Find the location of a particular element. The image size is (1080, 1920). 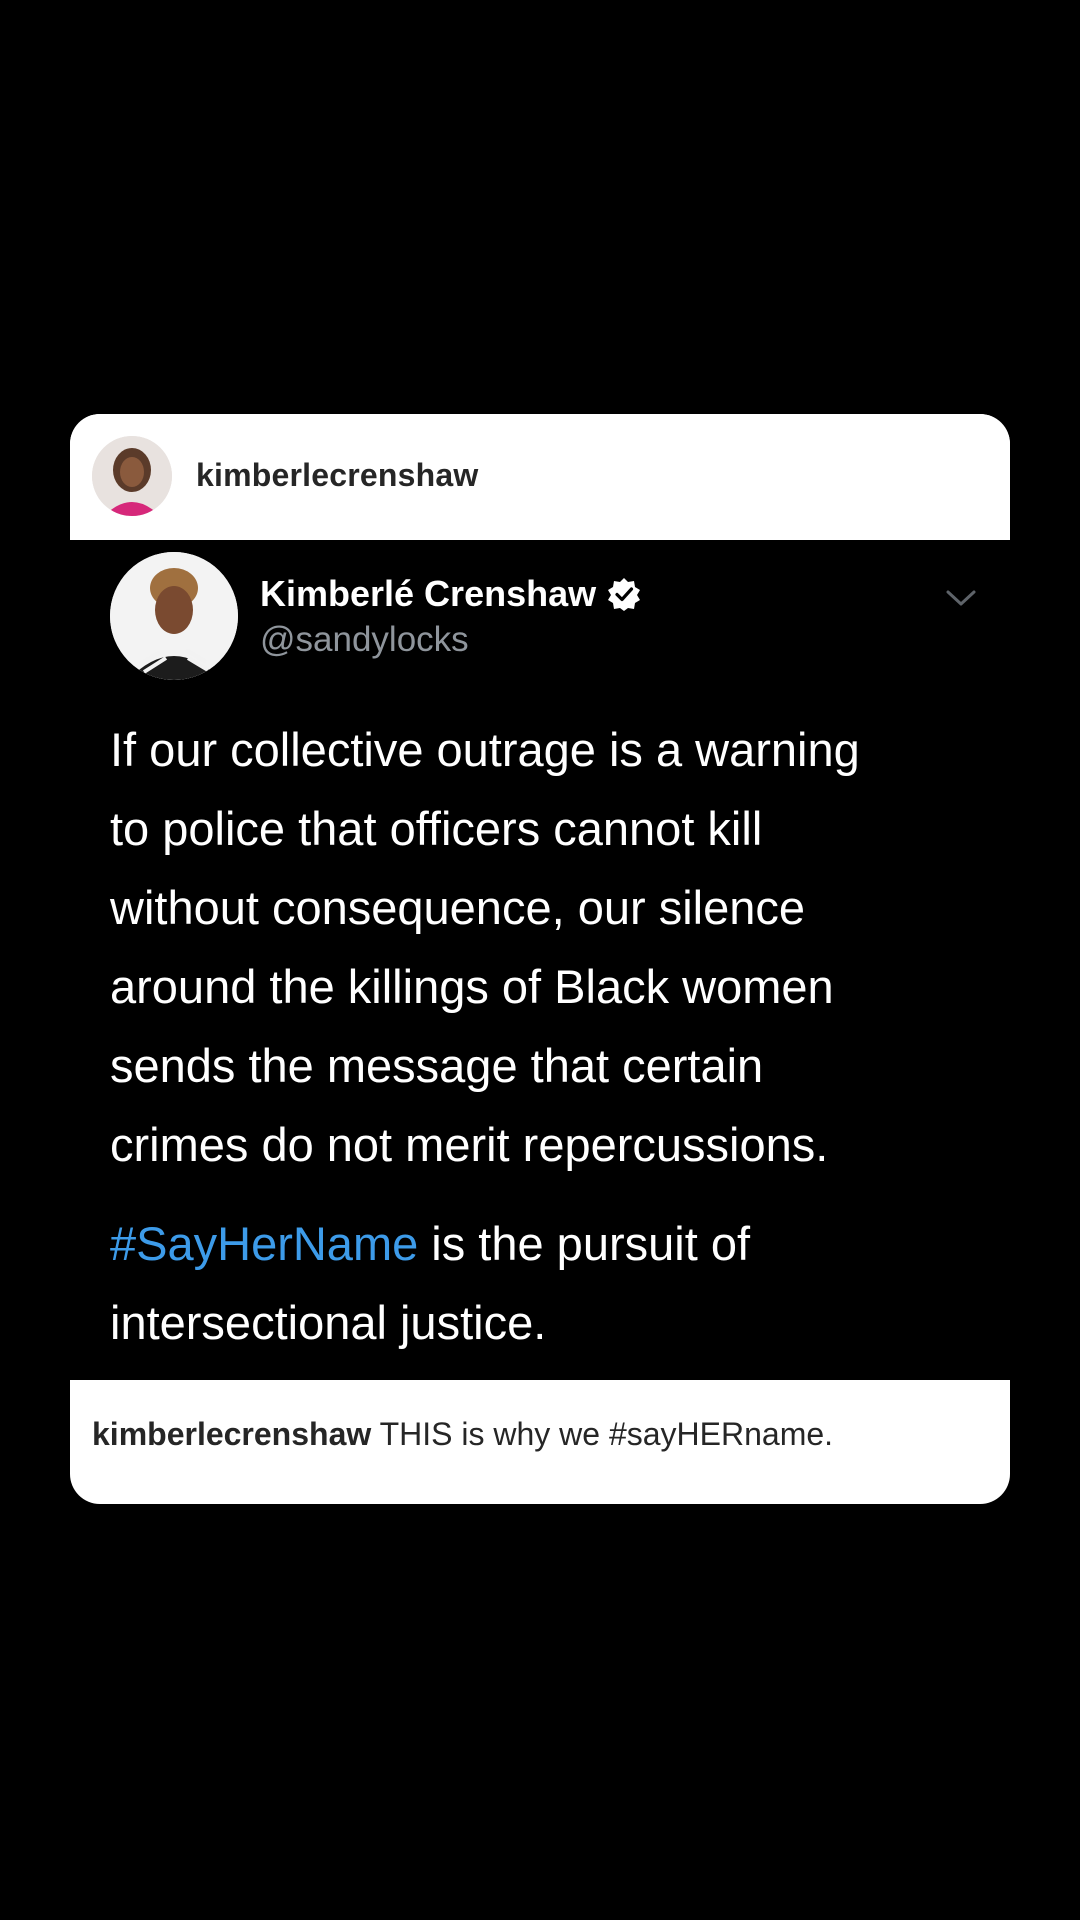

avatar-photo is located at coordinates (132, 476).